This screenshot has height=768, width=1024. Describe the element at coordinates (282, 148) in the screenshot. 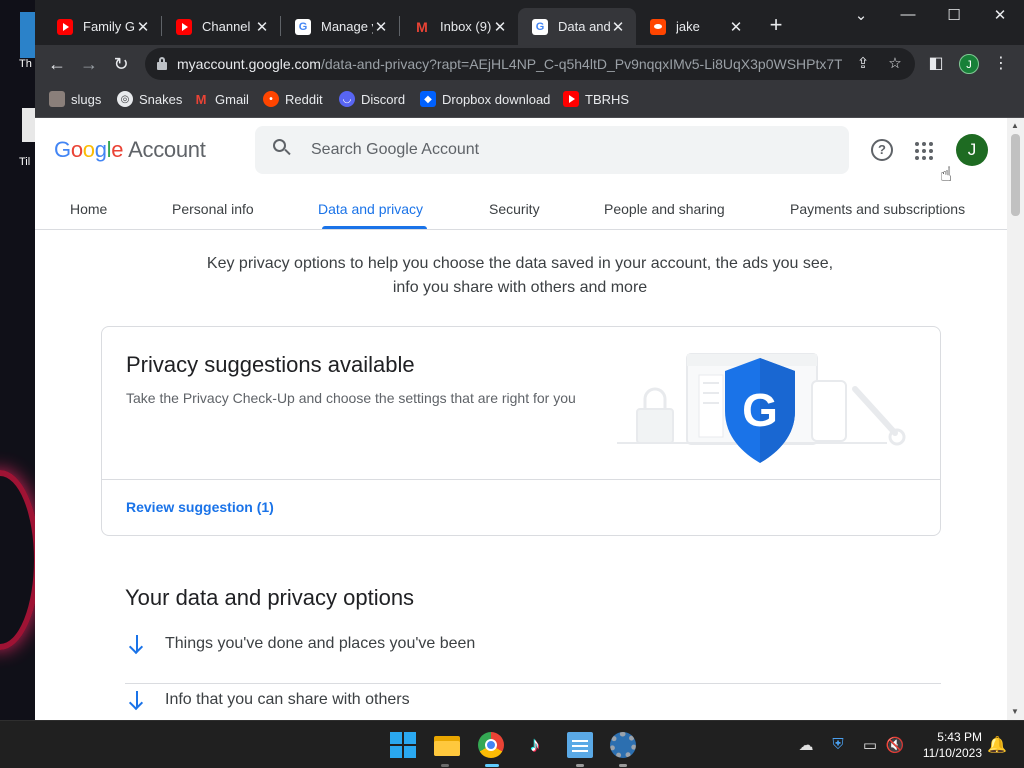

I see `search-icon` at that location.